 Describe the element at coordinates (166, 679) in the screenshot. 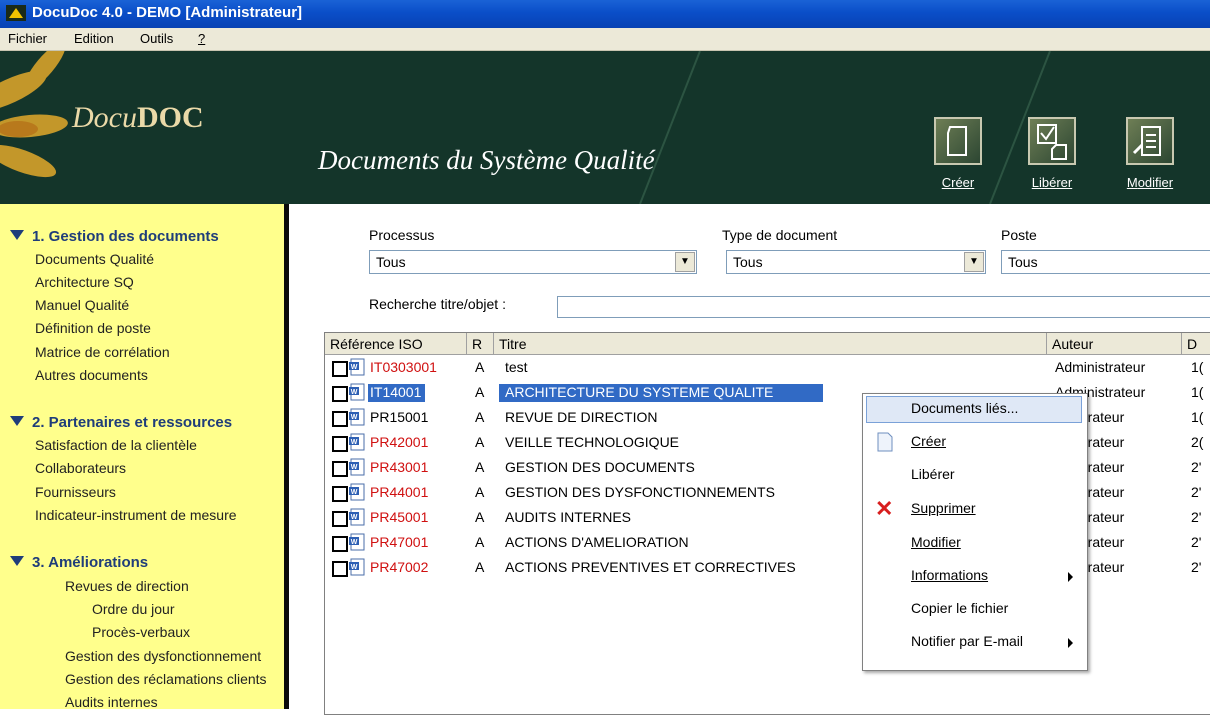

I see `sidebar-item-reclamations: Gestion des réclamations clients` at that location.